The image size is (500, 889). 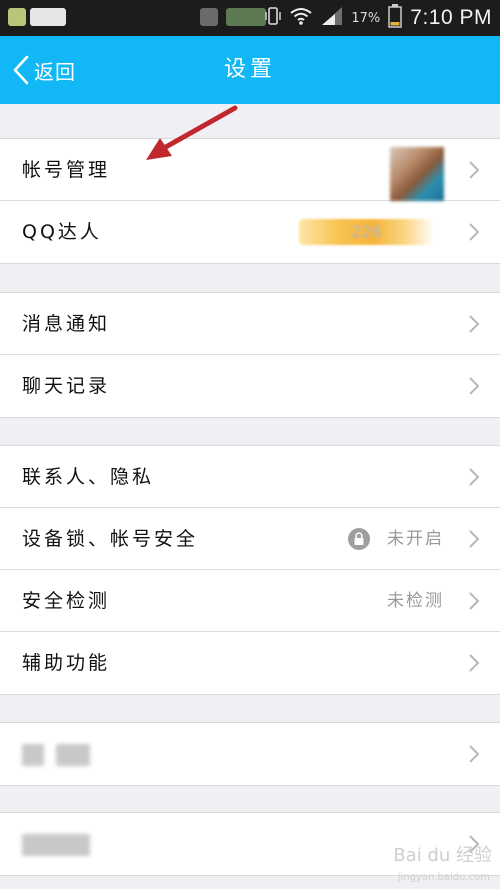 What do you see at coordinates (55, 71) in the screenshot?
I see `back-label: 返回` at bounding box center [55, 71].